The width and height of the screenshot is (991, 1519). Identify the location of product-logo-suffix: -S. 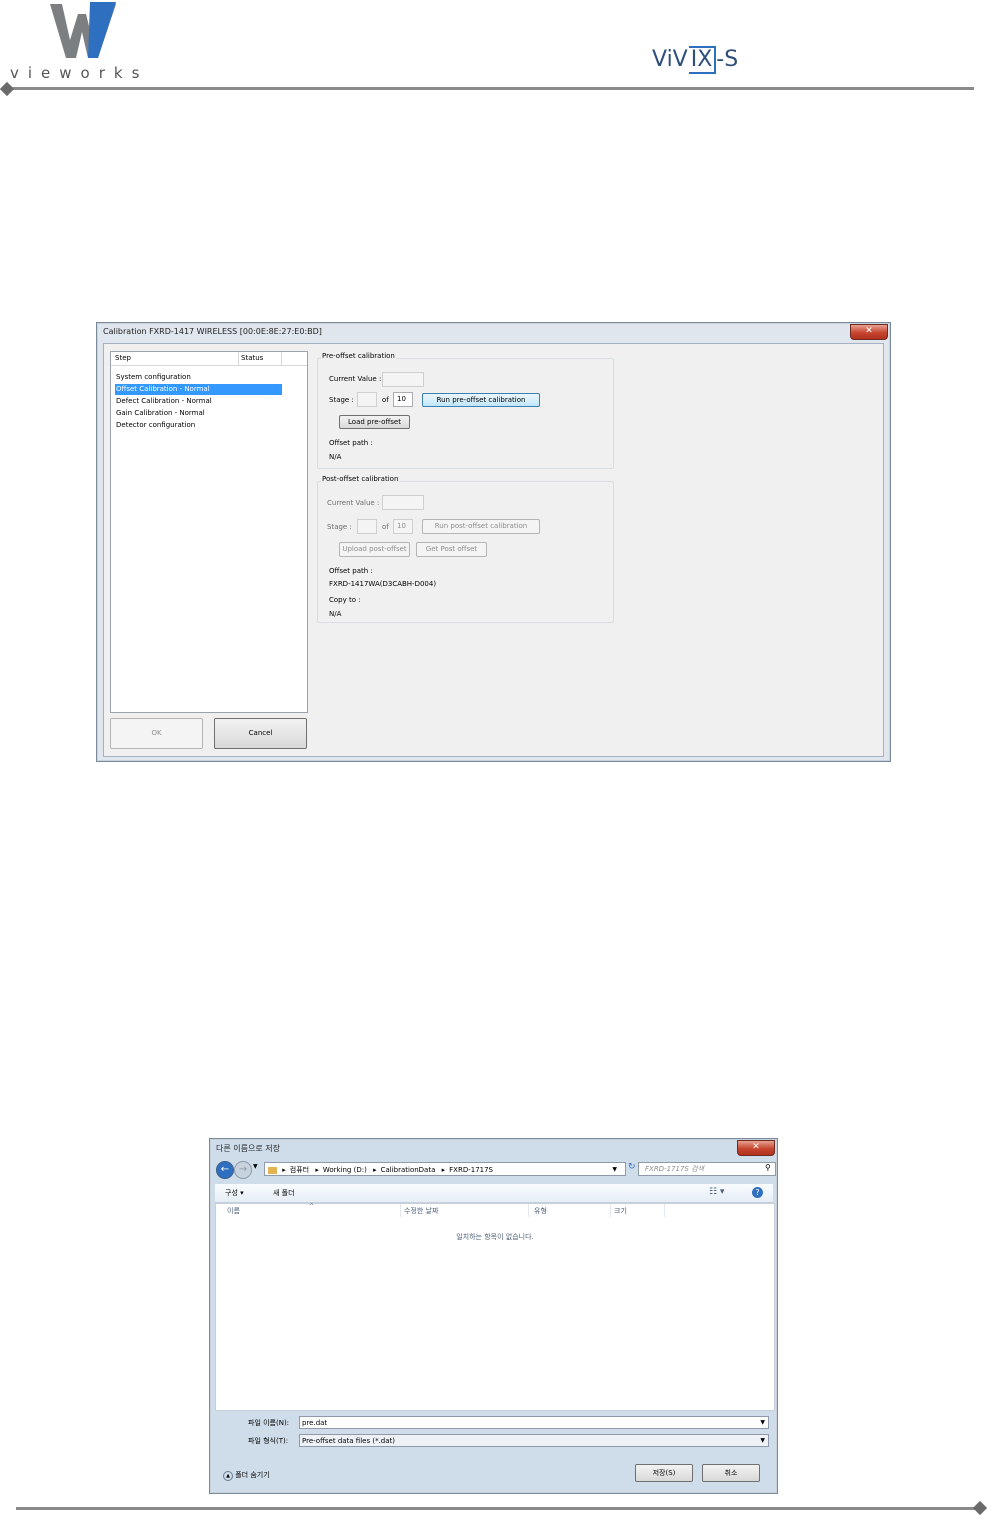
(727, 59).